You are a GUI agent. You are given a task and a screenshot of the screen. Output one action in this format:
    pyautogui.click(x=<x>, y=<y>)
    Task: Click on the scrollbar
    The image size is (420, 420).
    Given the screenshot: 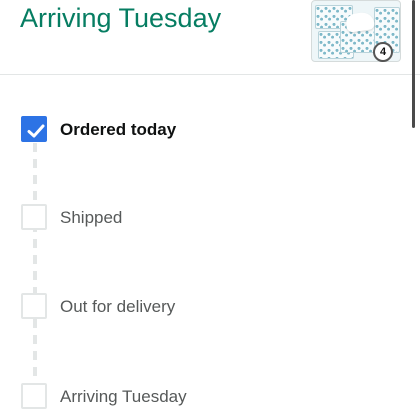 What is the action you would take?
    pyautogui.click(x=413, y=64)
    